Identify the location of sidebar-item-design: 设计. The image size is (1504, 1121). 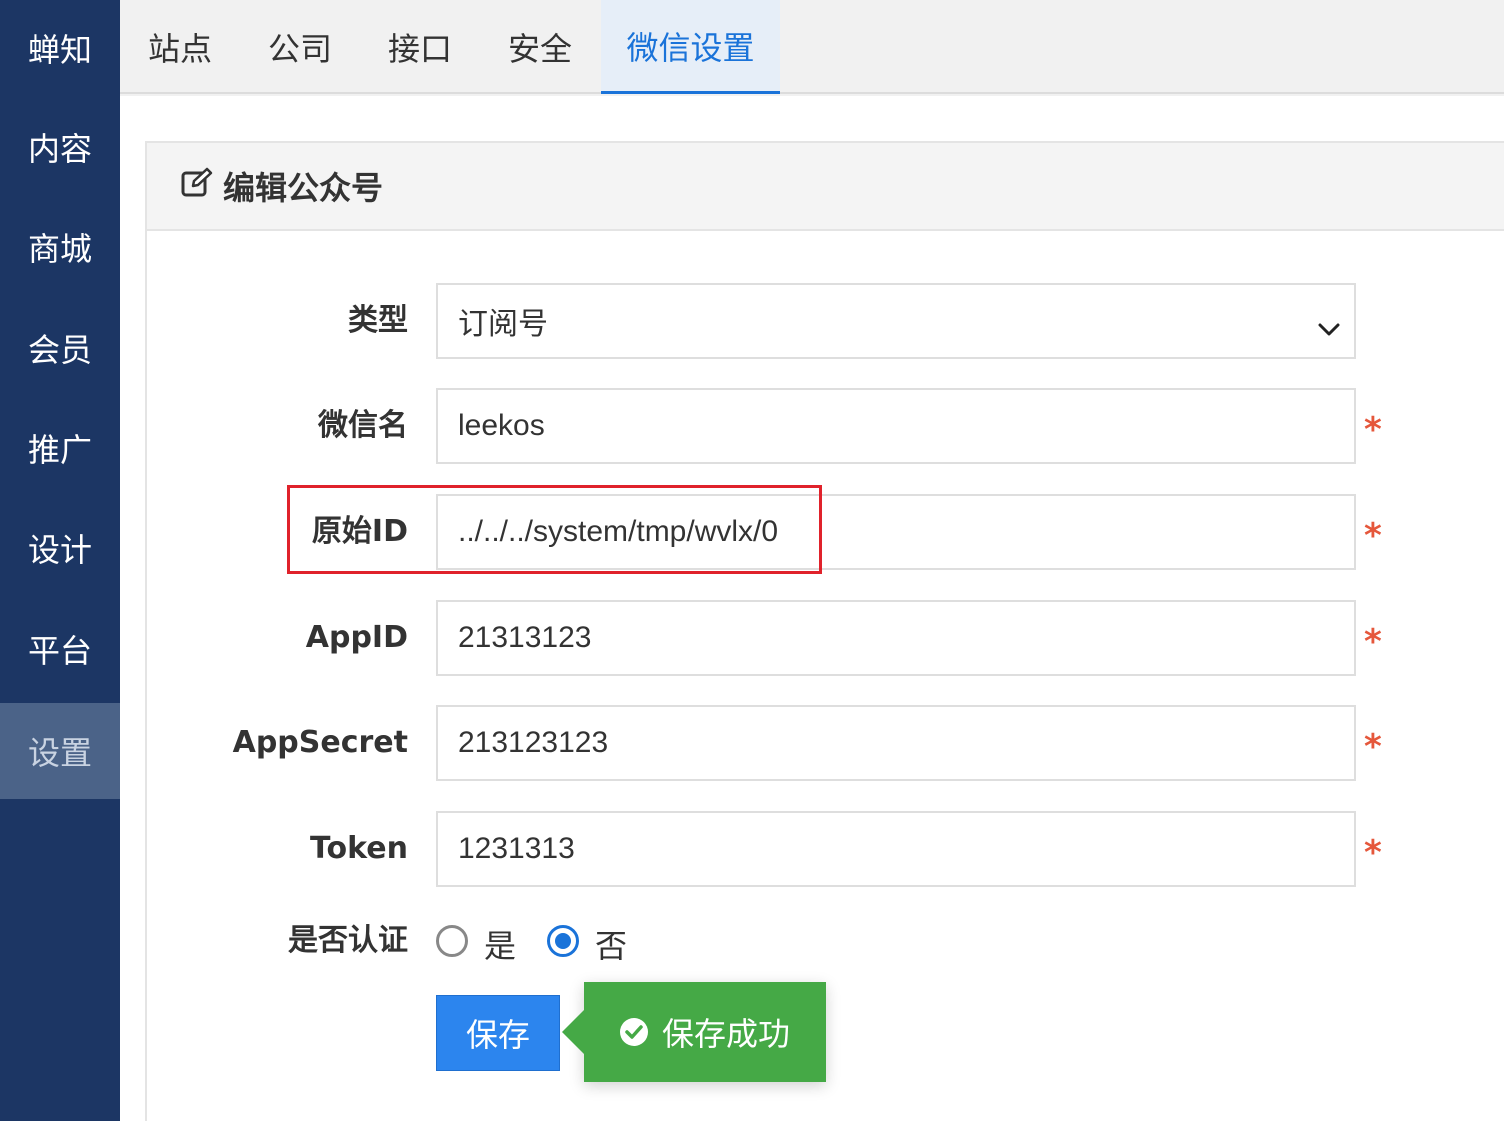
(60, 548).